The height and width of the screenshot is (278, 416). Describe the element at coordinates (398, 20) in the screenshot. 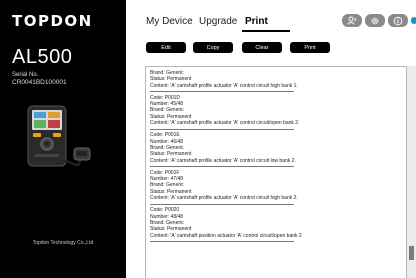

I see `info-icon` at that location.